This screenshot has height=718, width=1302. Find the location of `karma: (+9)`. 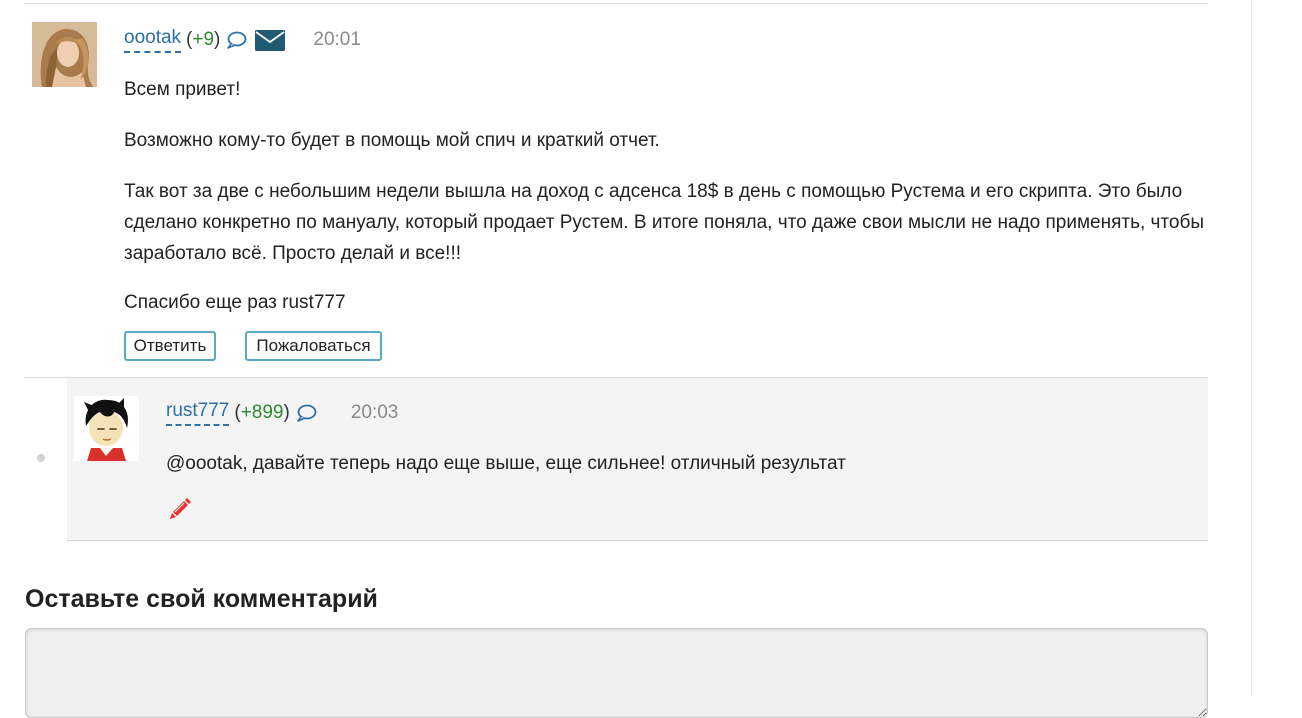

karma: (+9) is located at coordinates (203, 40).